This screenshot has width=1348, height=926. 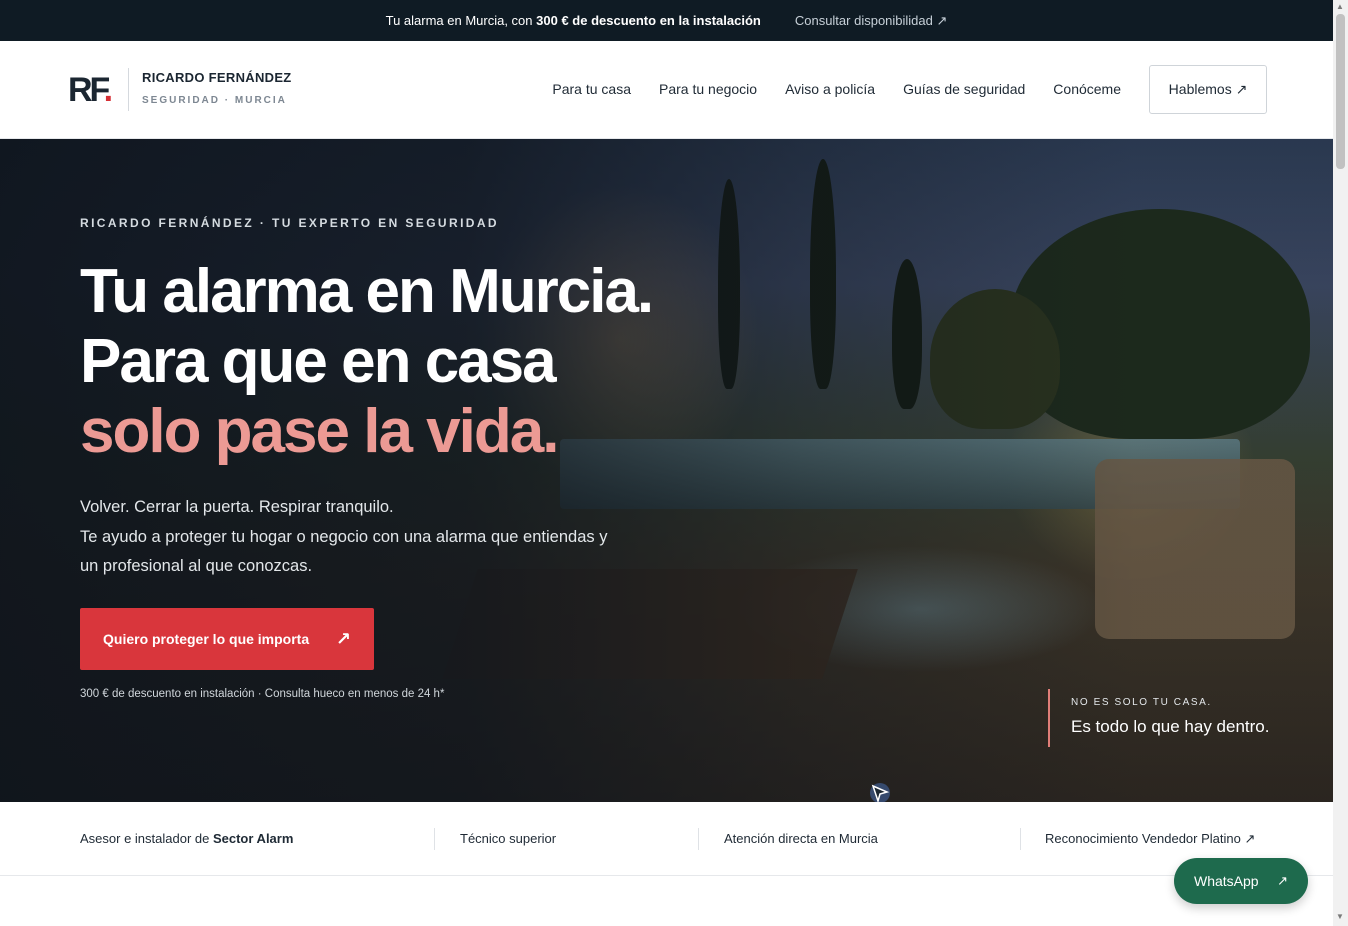 What do you see at coordinates (871, 21) in the screenshot?
I see `availability-link: Consultar disponibilidad ↗` at bounding box center [871, 21].